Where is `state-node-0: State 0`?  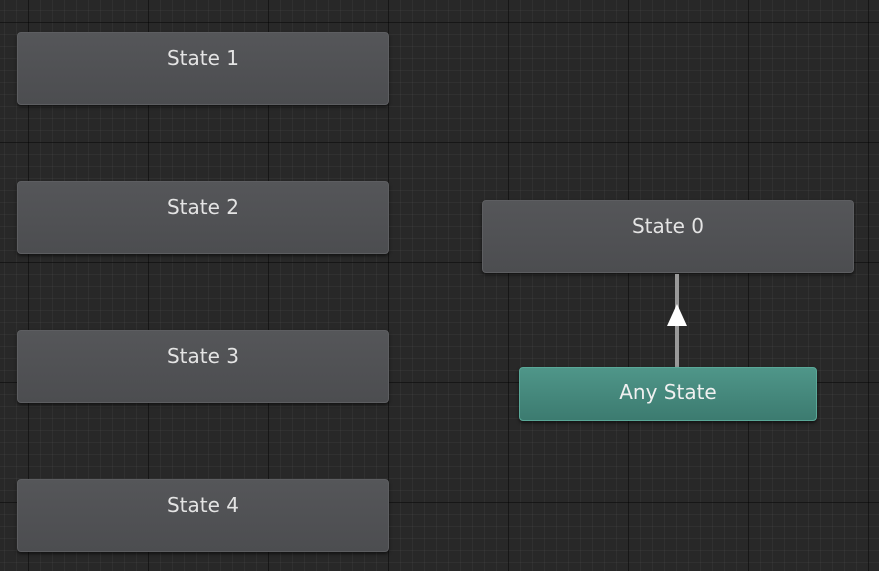
state-node-0: State 0 is located at coordinates (668, 236).